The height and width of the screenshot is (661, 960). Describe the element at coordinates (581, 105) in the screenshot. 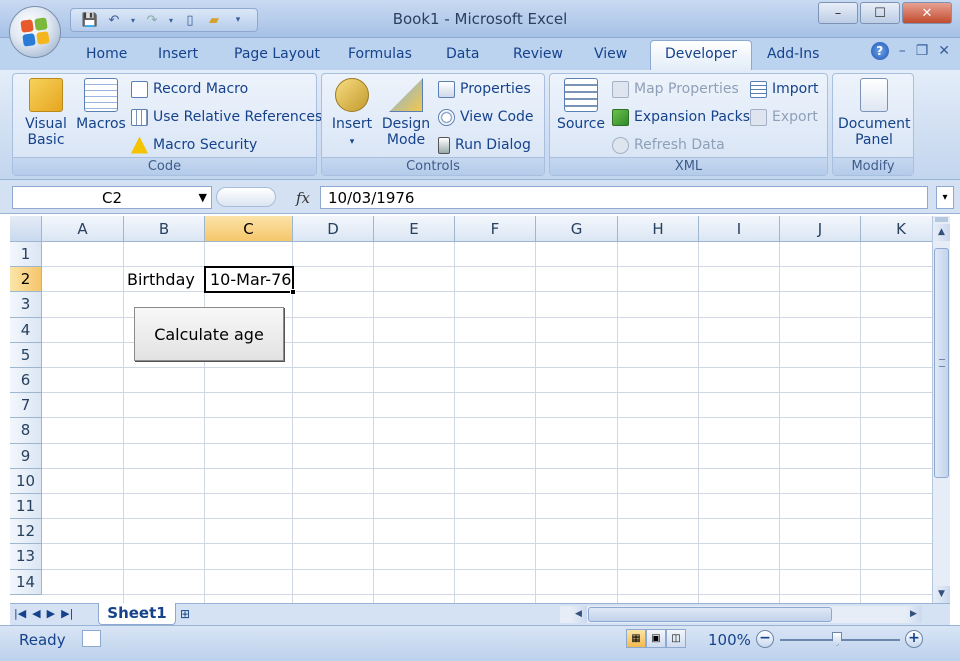

I see `source-button: Source` at that location.